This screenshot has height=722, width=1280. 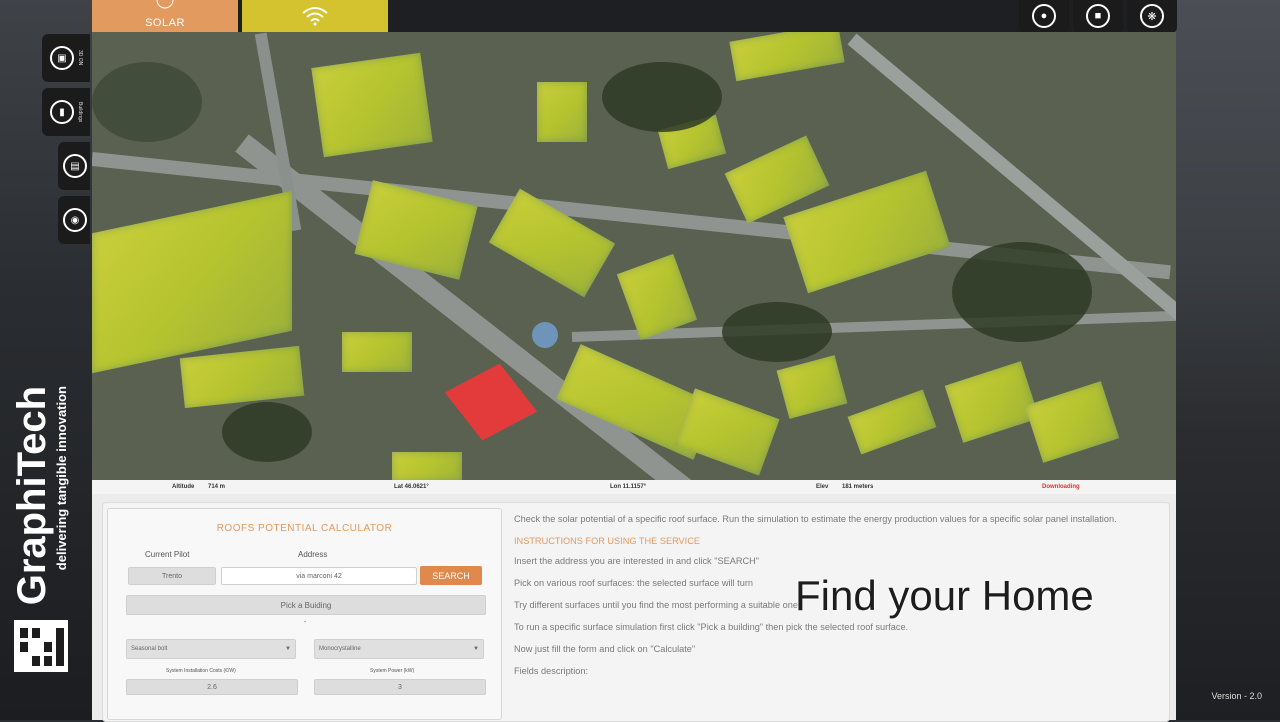 What do you see at coordinates (607, 541) in the screenshot?
I see `instructions-title: INSTRUCTIONS FOR USING THE SERVICE` at bounding box center [607, 541].